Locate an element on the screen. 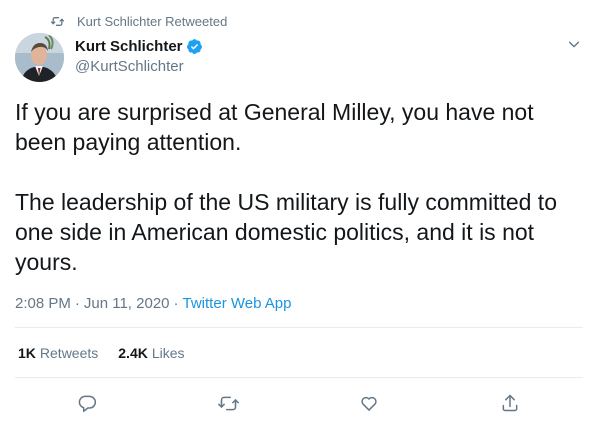  retweets-count: 1K is located at coordinates (27, 353).